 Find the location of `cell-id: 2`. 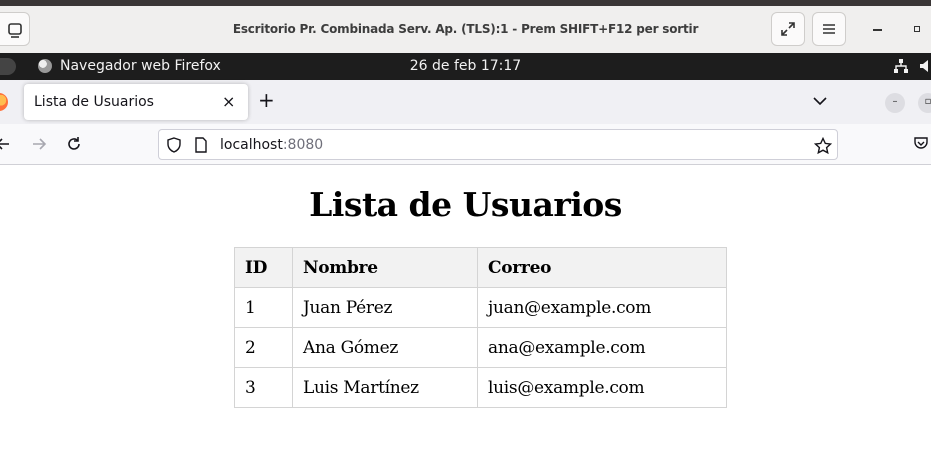

cell-id: 2 is located at coordinates (263, 347).